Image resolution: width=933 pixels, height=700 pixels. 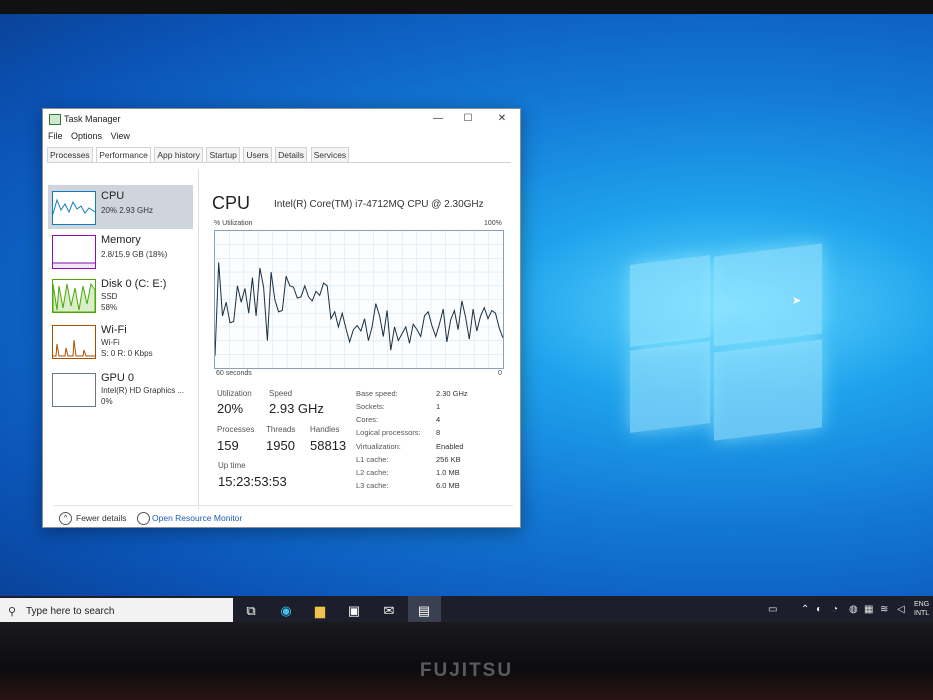 I want to click on tab-details: Details, so click(x=291, y=154).